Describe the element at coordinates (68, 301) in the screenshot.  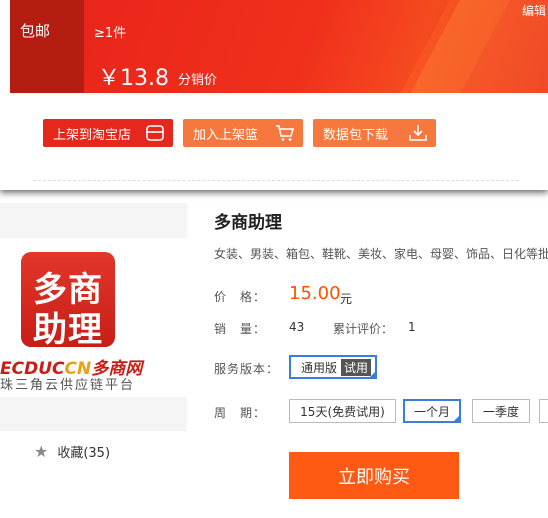
I see `product-logo: 多商 助理` at that location.